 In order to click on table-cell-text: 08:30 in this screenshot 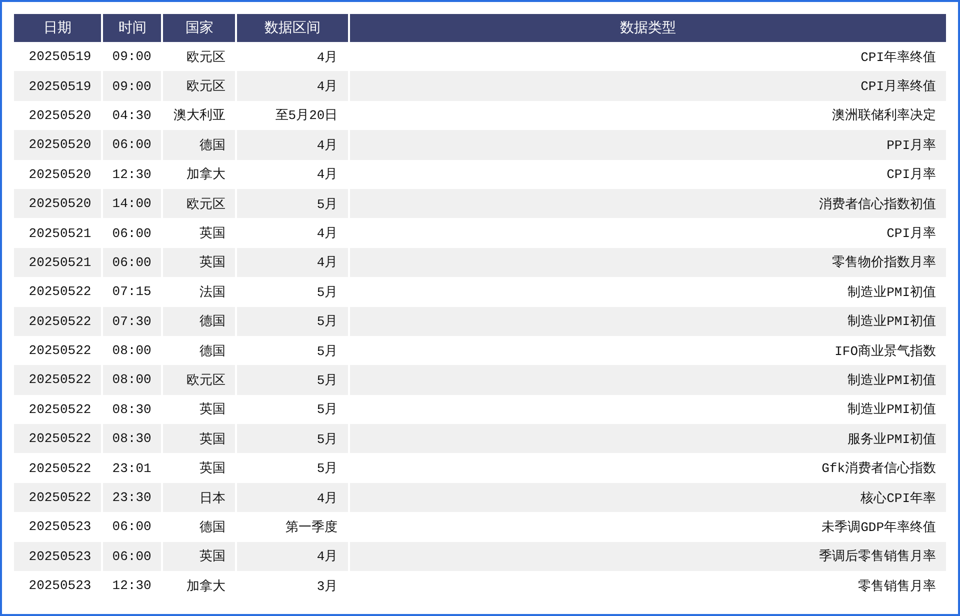, I will do `click(131, 409)`.